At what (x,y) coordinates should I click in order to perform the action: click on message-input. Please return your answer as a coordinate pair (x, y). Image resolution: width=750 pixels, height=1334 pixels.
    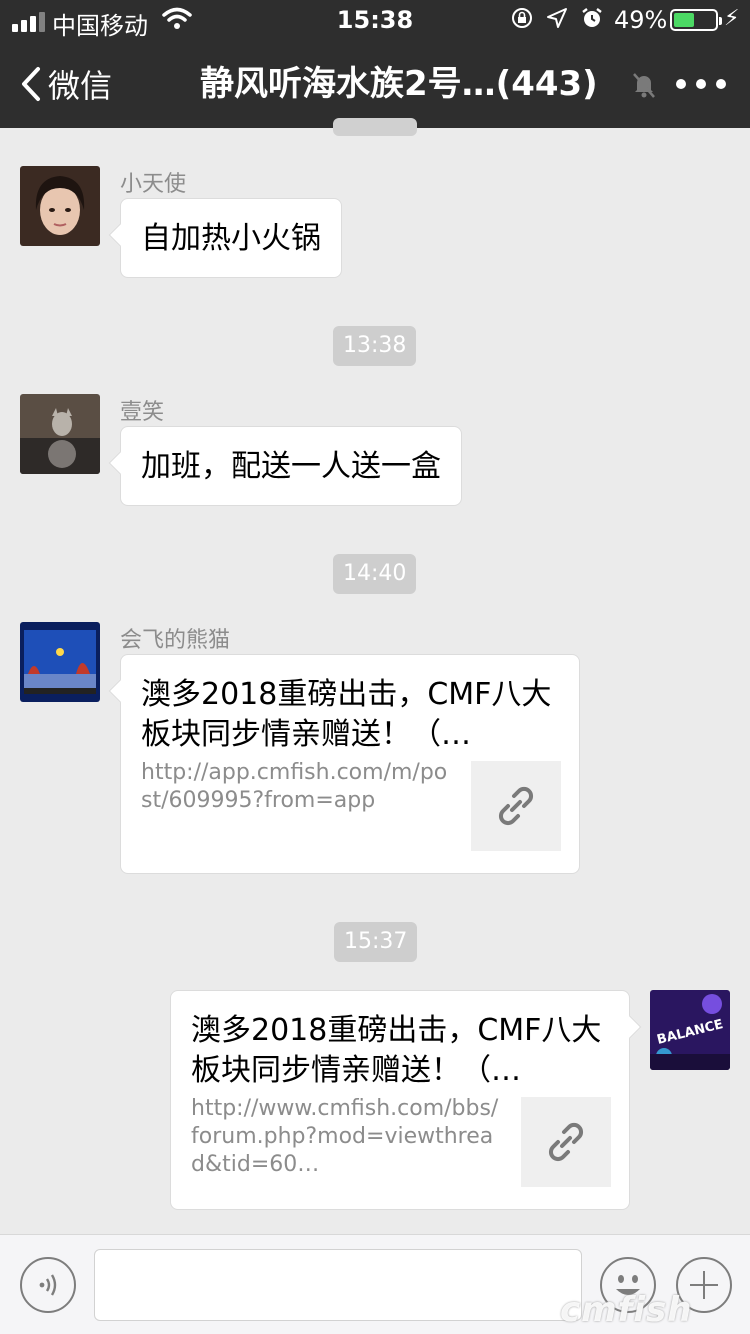
    Looking at the image, I should click on (338, 1285).